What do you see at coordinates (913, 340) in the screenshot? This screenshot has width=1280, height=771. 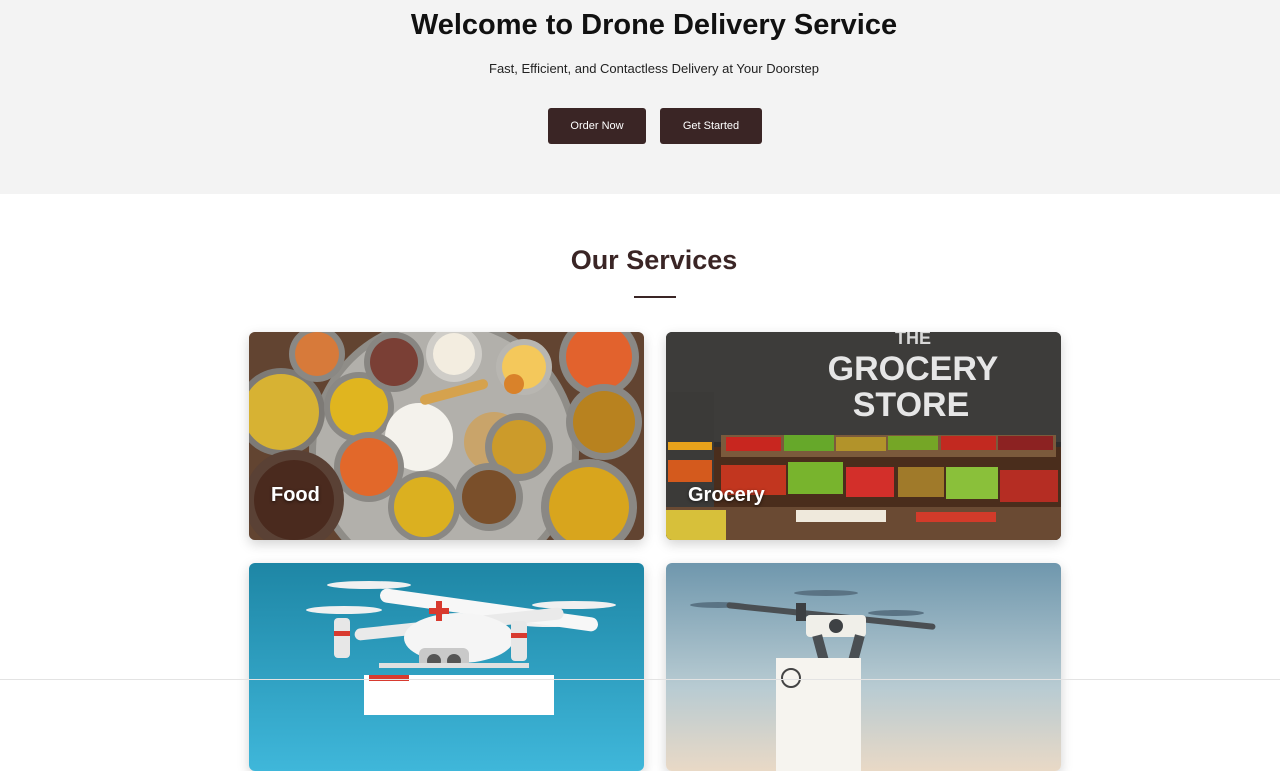 I see `store-sign-the: THE` at bounding box center [913, 340].